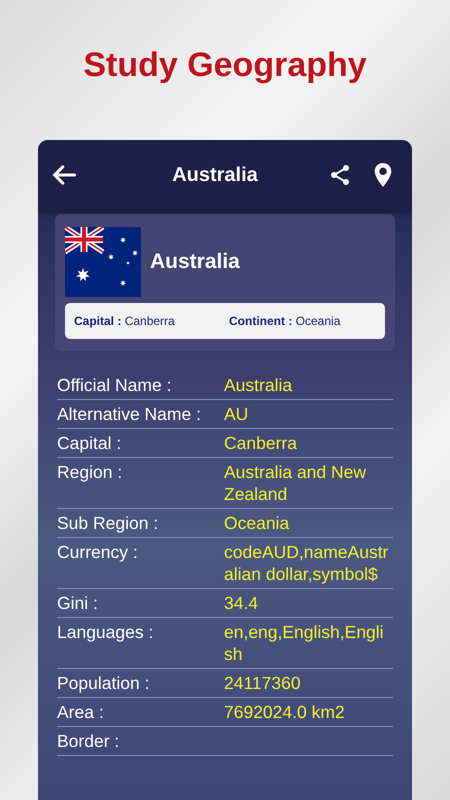  What do you see at coordinates (285, 712) in the screenshot?
I see `detail-value: 7692024.0 km2` at bounding box center [285, 712].